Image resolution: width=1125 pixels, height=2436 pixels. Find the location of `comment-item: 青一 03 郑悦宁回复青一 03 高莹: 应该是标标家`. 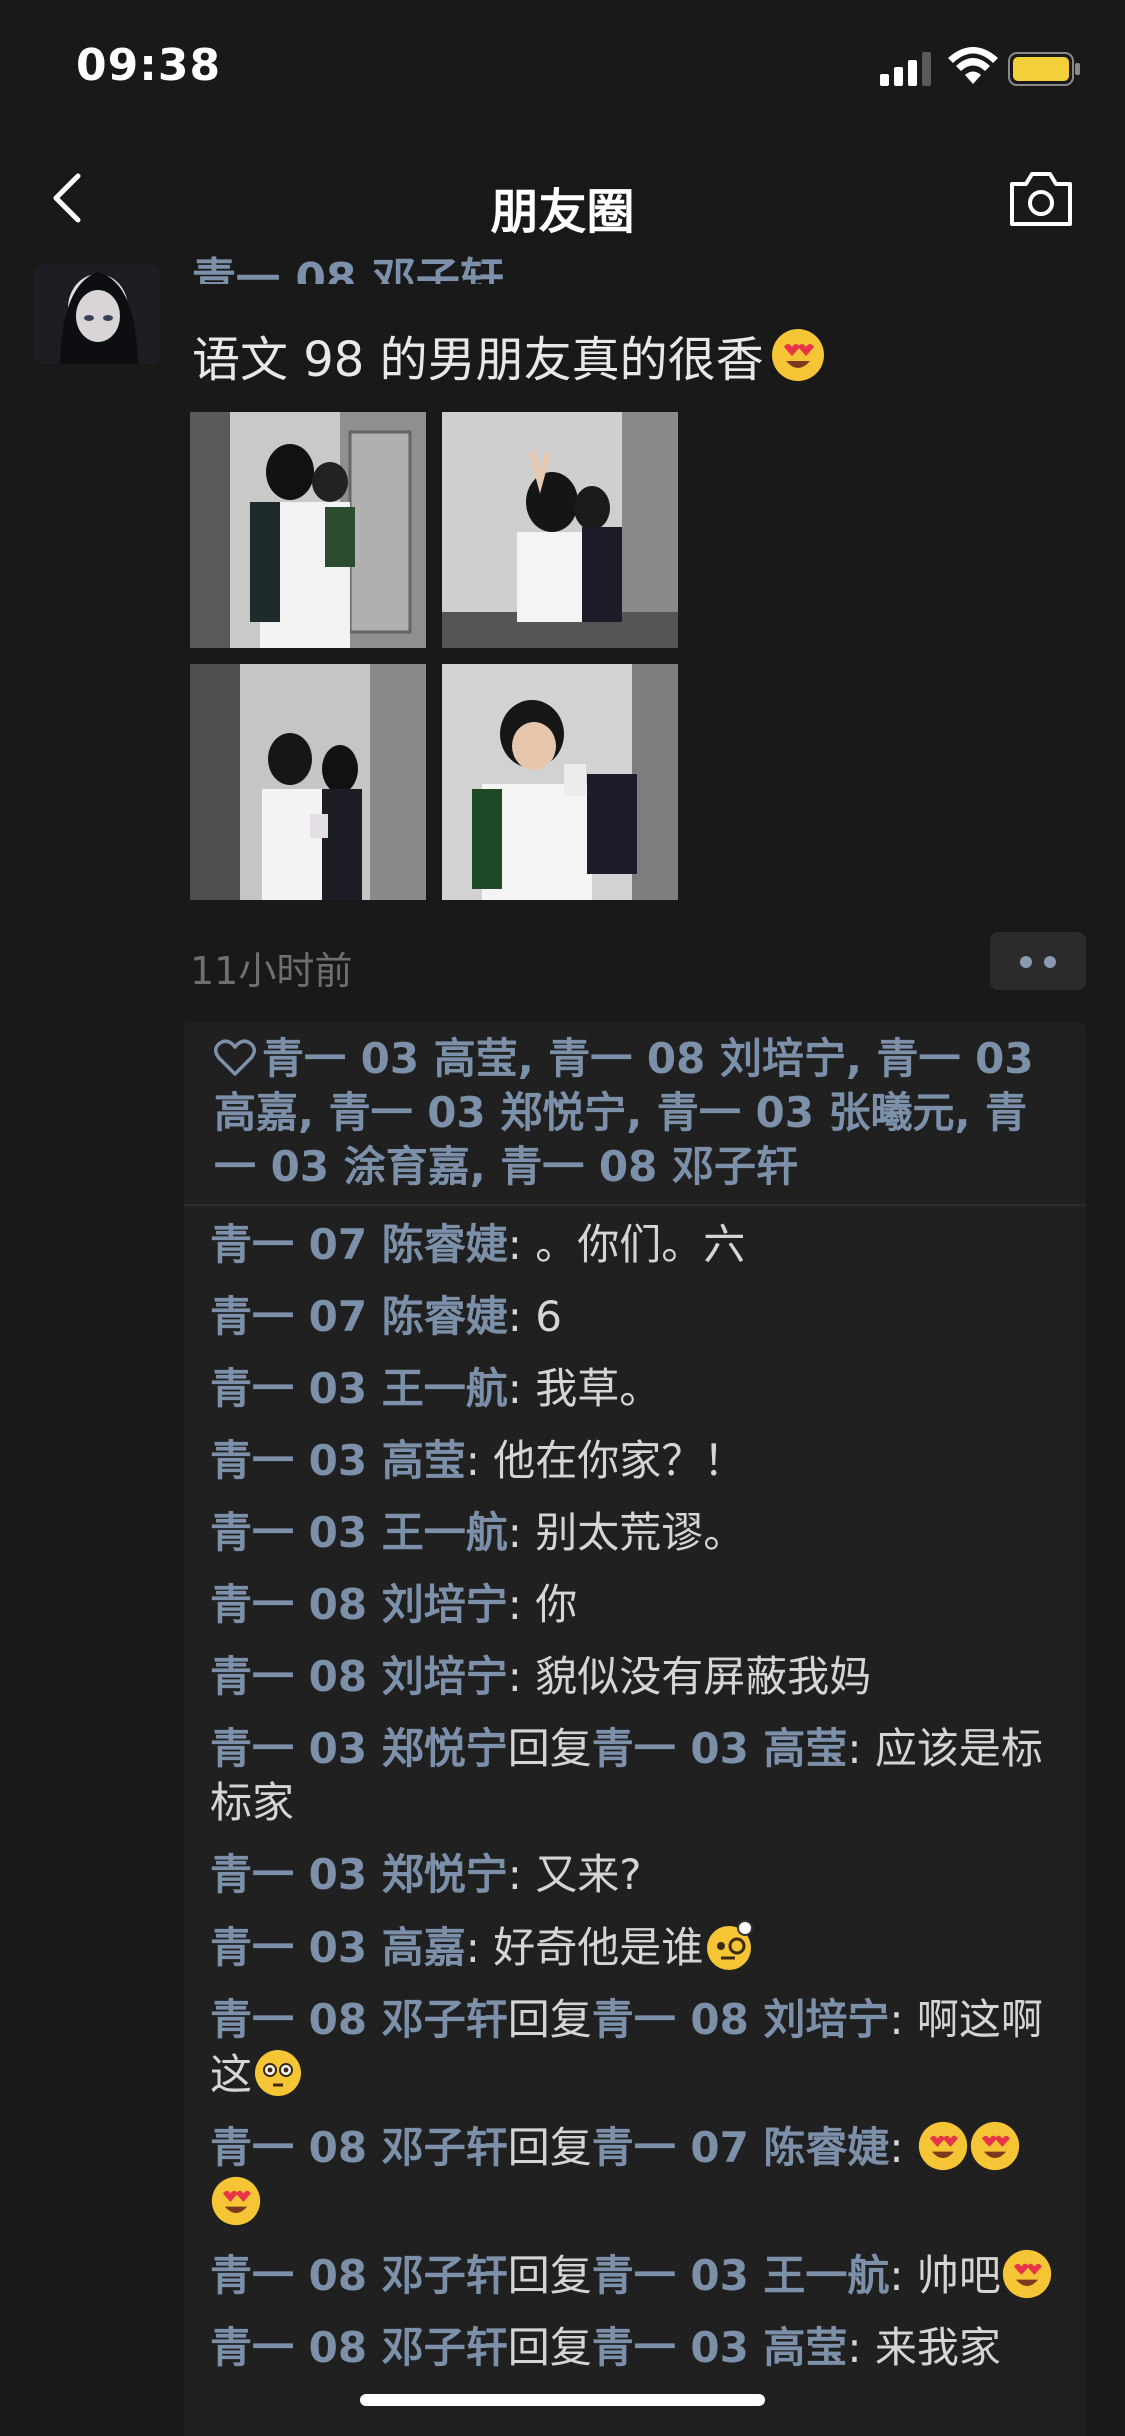

comment-item: 青一 03 郑悦宁回复青一 03 高莹: 应该是标标家 is located at coordinates (640, 1776).